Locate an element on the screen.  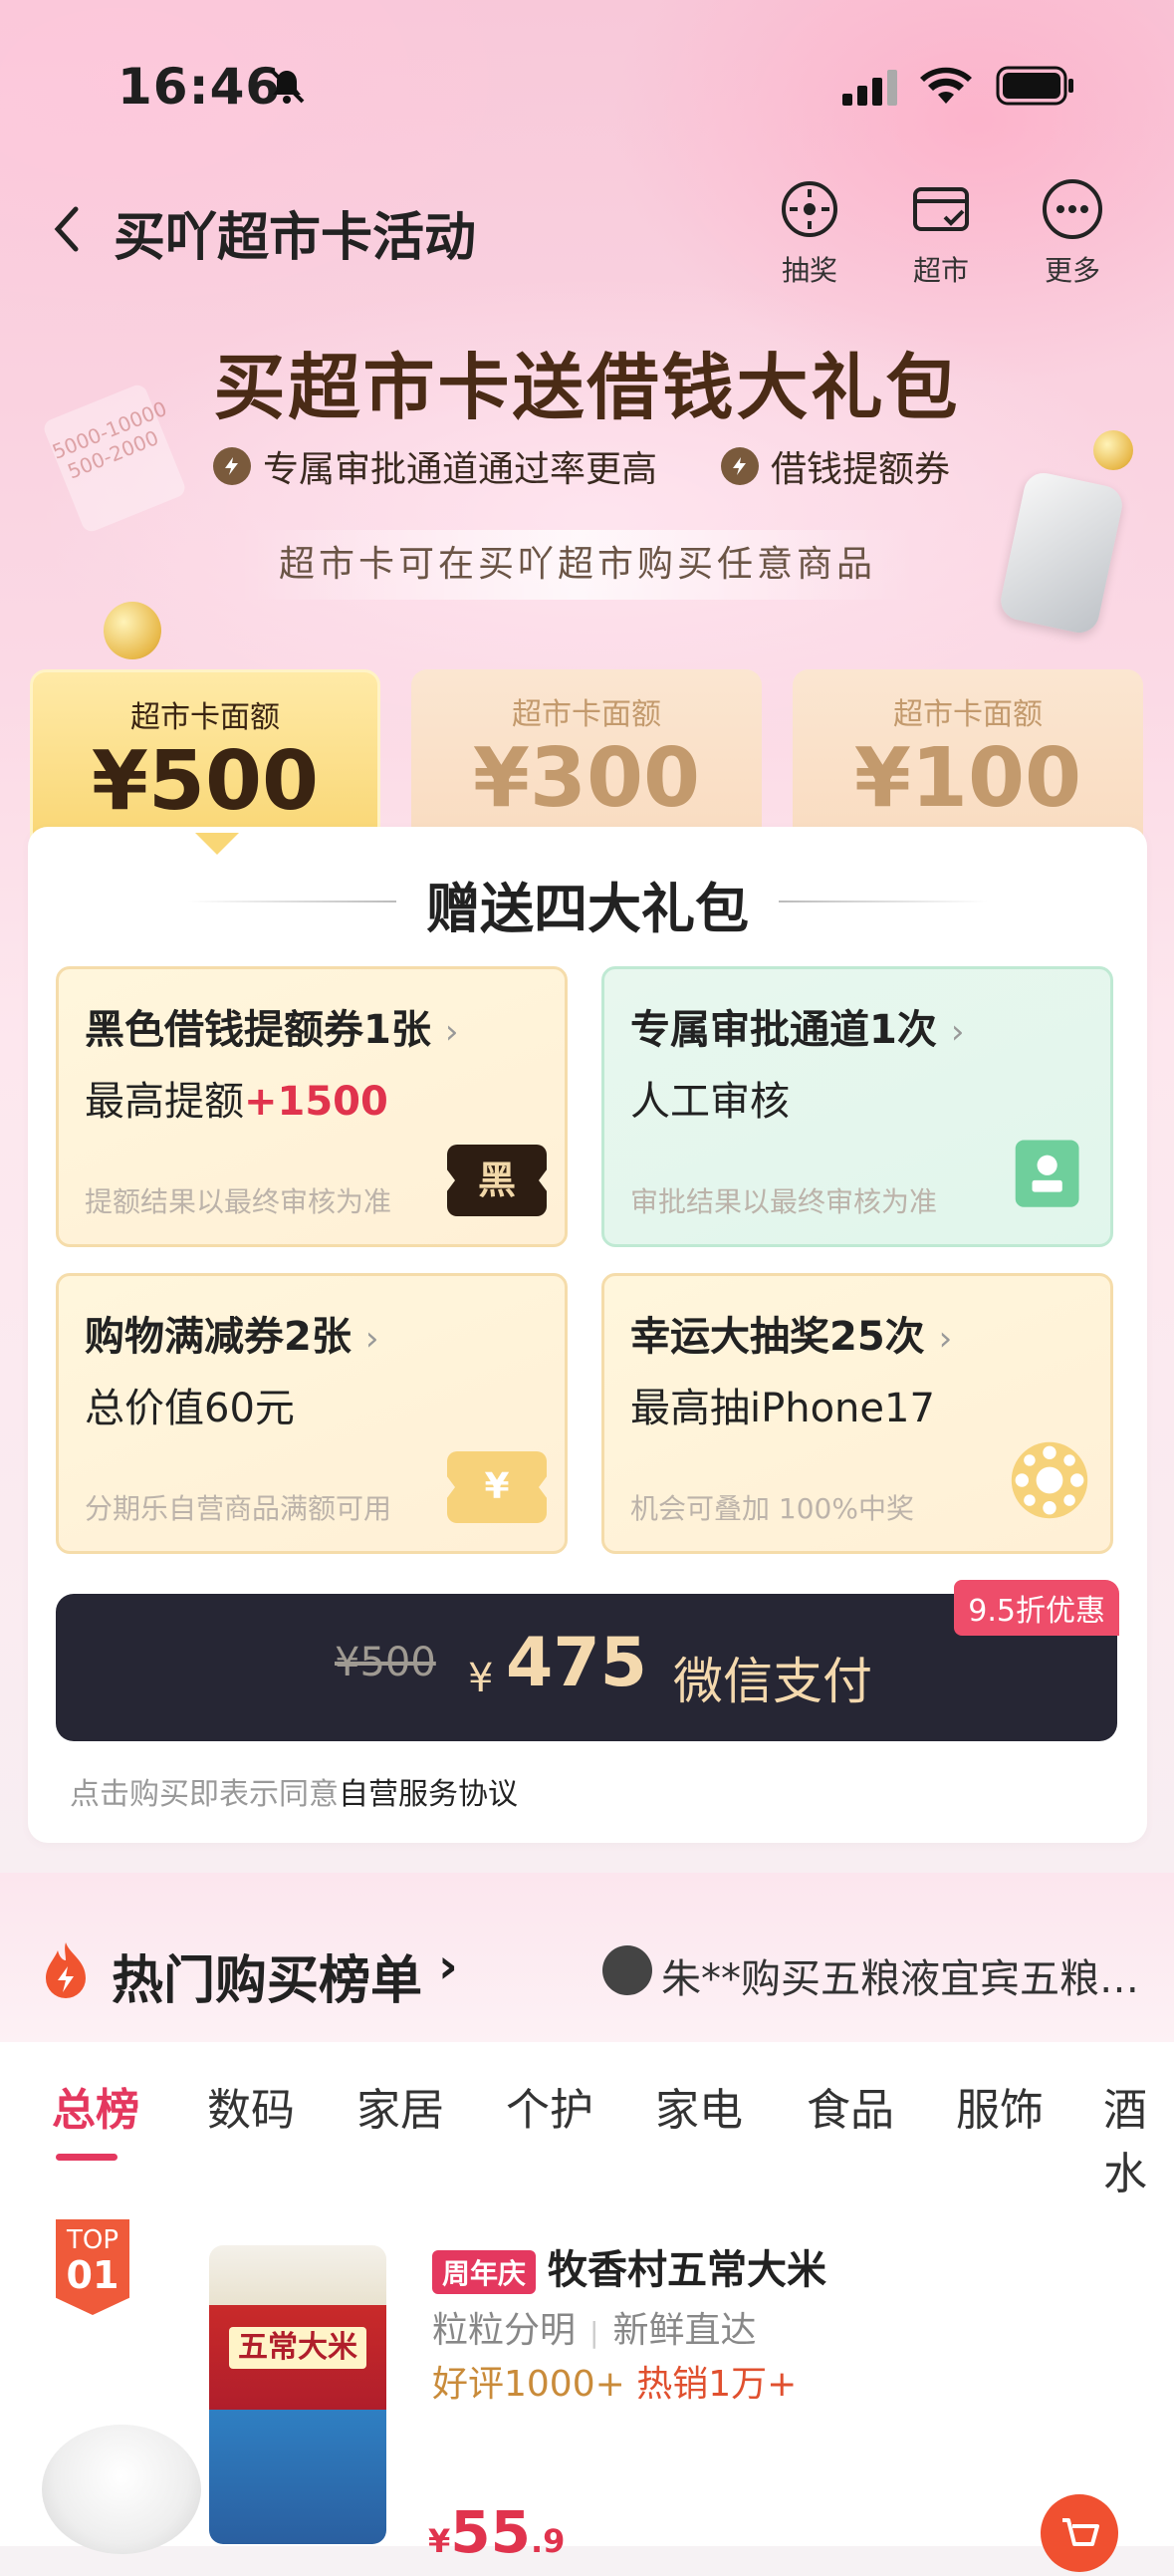
tab-food: 食品 is located at coordinates (850, 2106).